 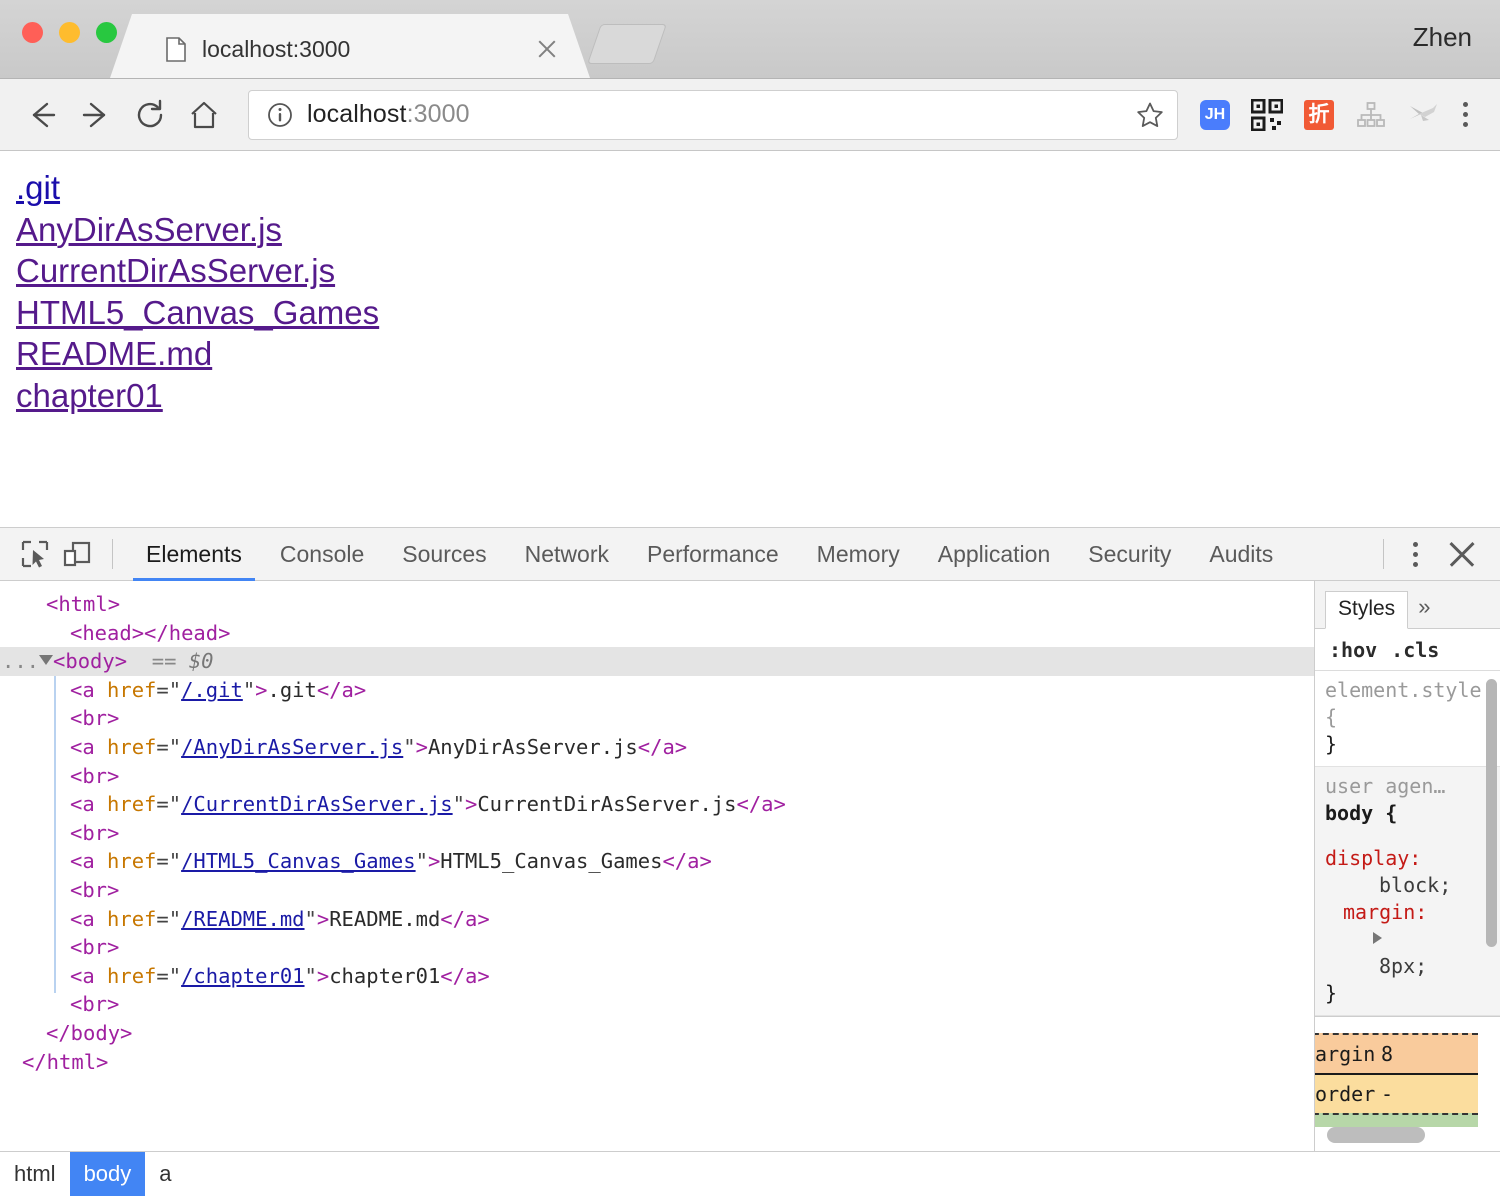 What do you see at coordinates (150, 115) in the screenshot?
I see `reload-icon` at bounding box center [150, 115].